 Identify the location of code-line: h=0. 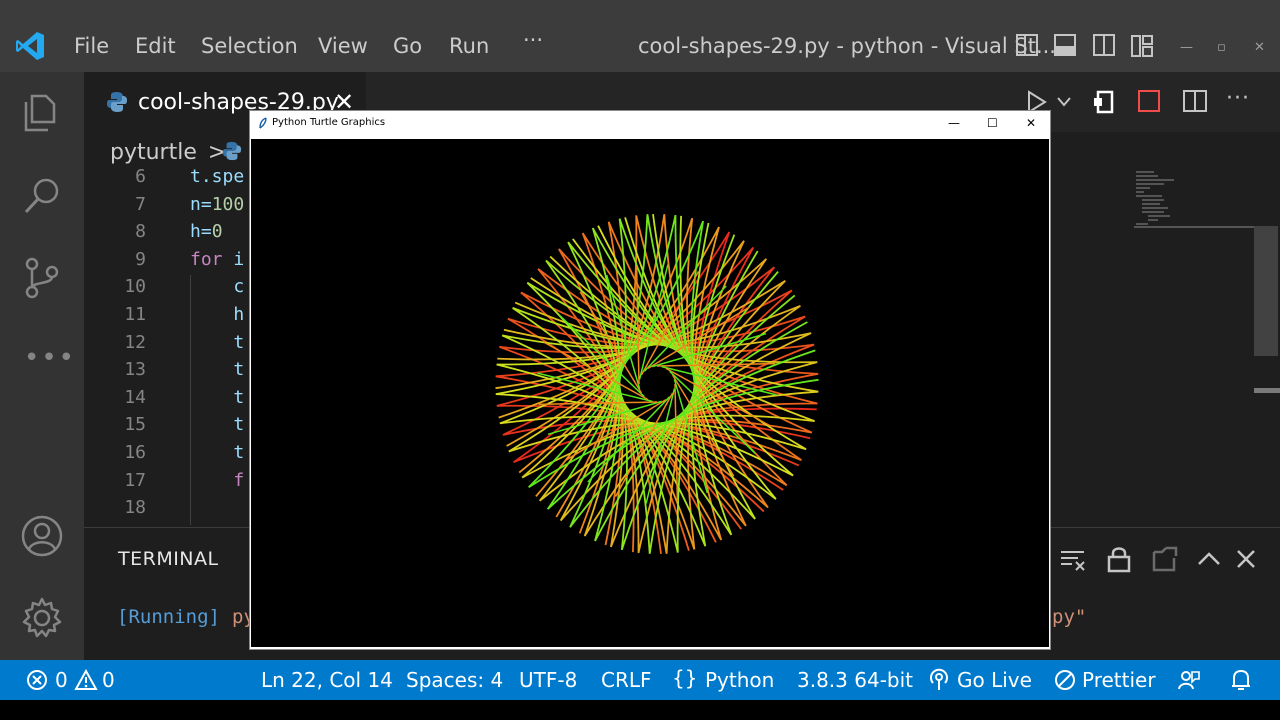
(206, 232).